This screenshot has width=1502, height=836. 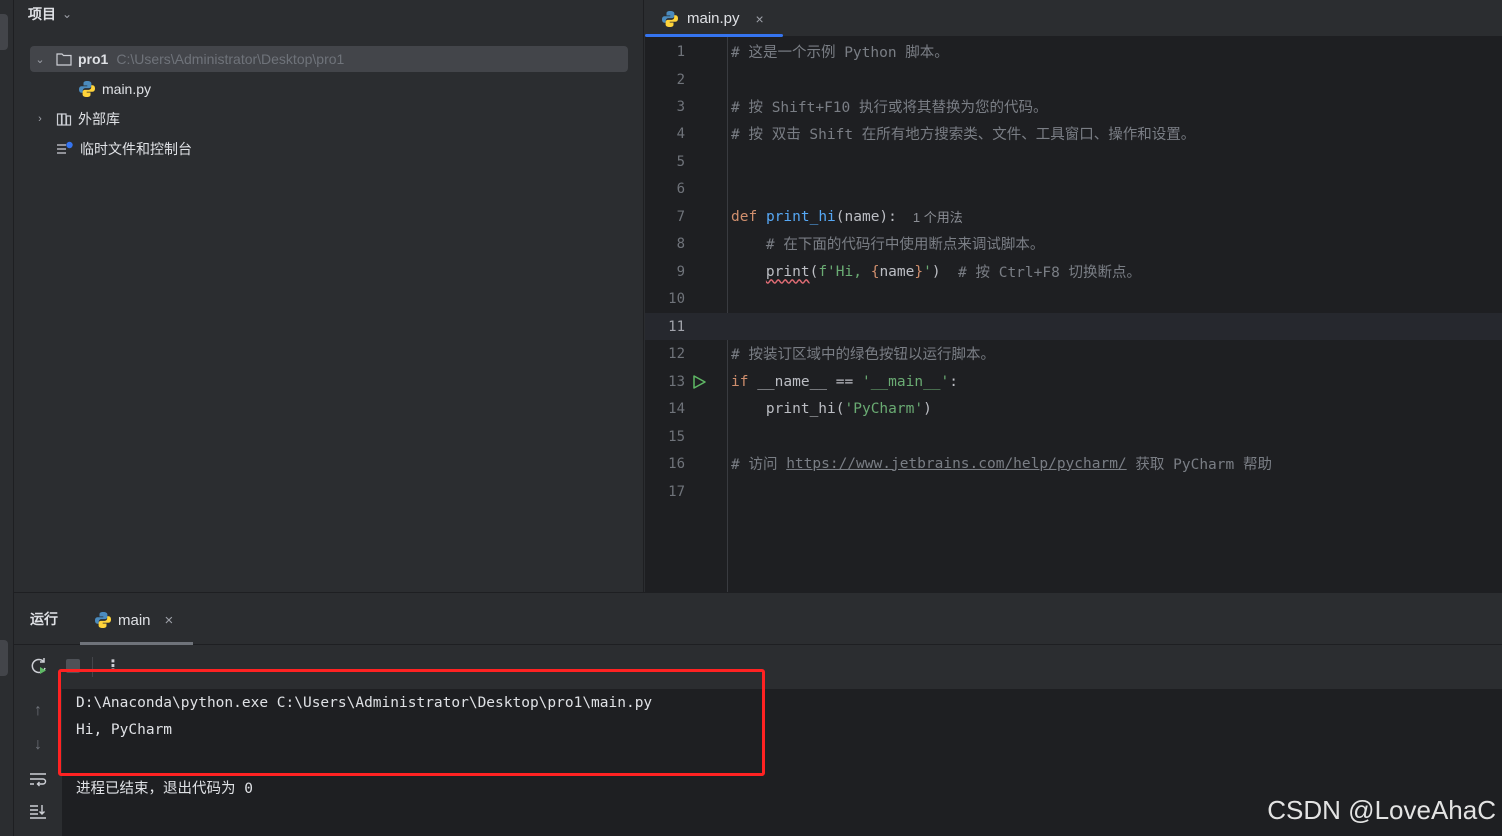 What do you see at coordinates (1073, 216) in the screenshot?
I see `code-line: 7 def print_hi (name): 1 个用法` at bounding box center [1073, 216].